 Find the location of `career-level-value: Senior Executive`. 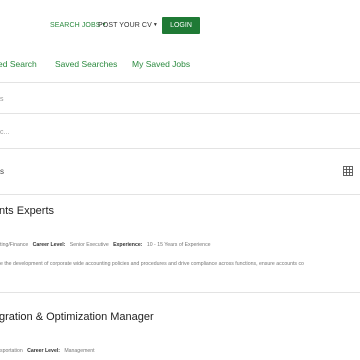

career-level-value: Senior Executive is located at coordinates (89, 245).